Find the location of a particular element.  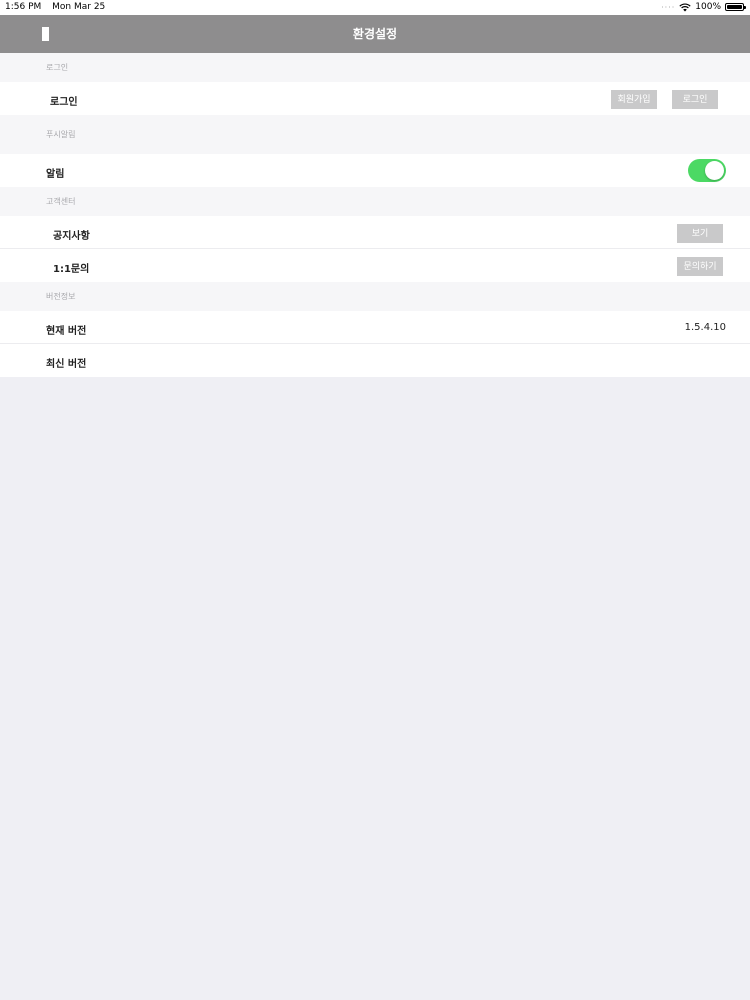

section-header-login: 로그인 is located at coordinates (375, 67).